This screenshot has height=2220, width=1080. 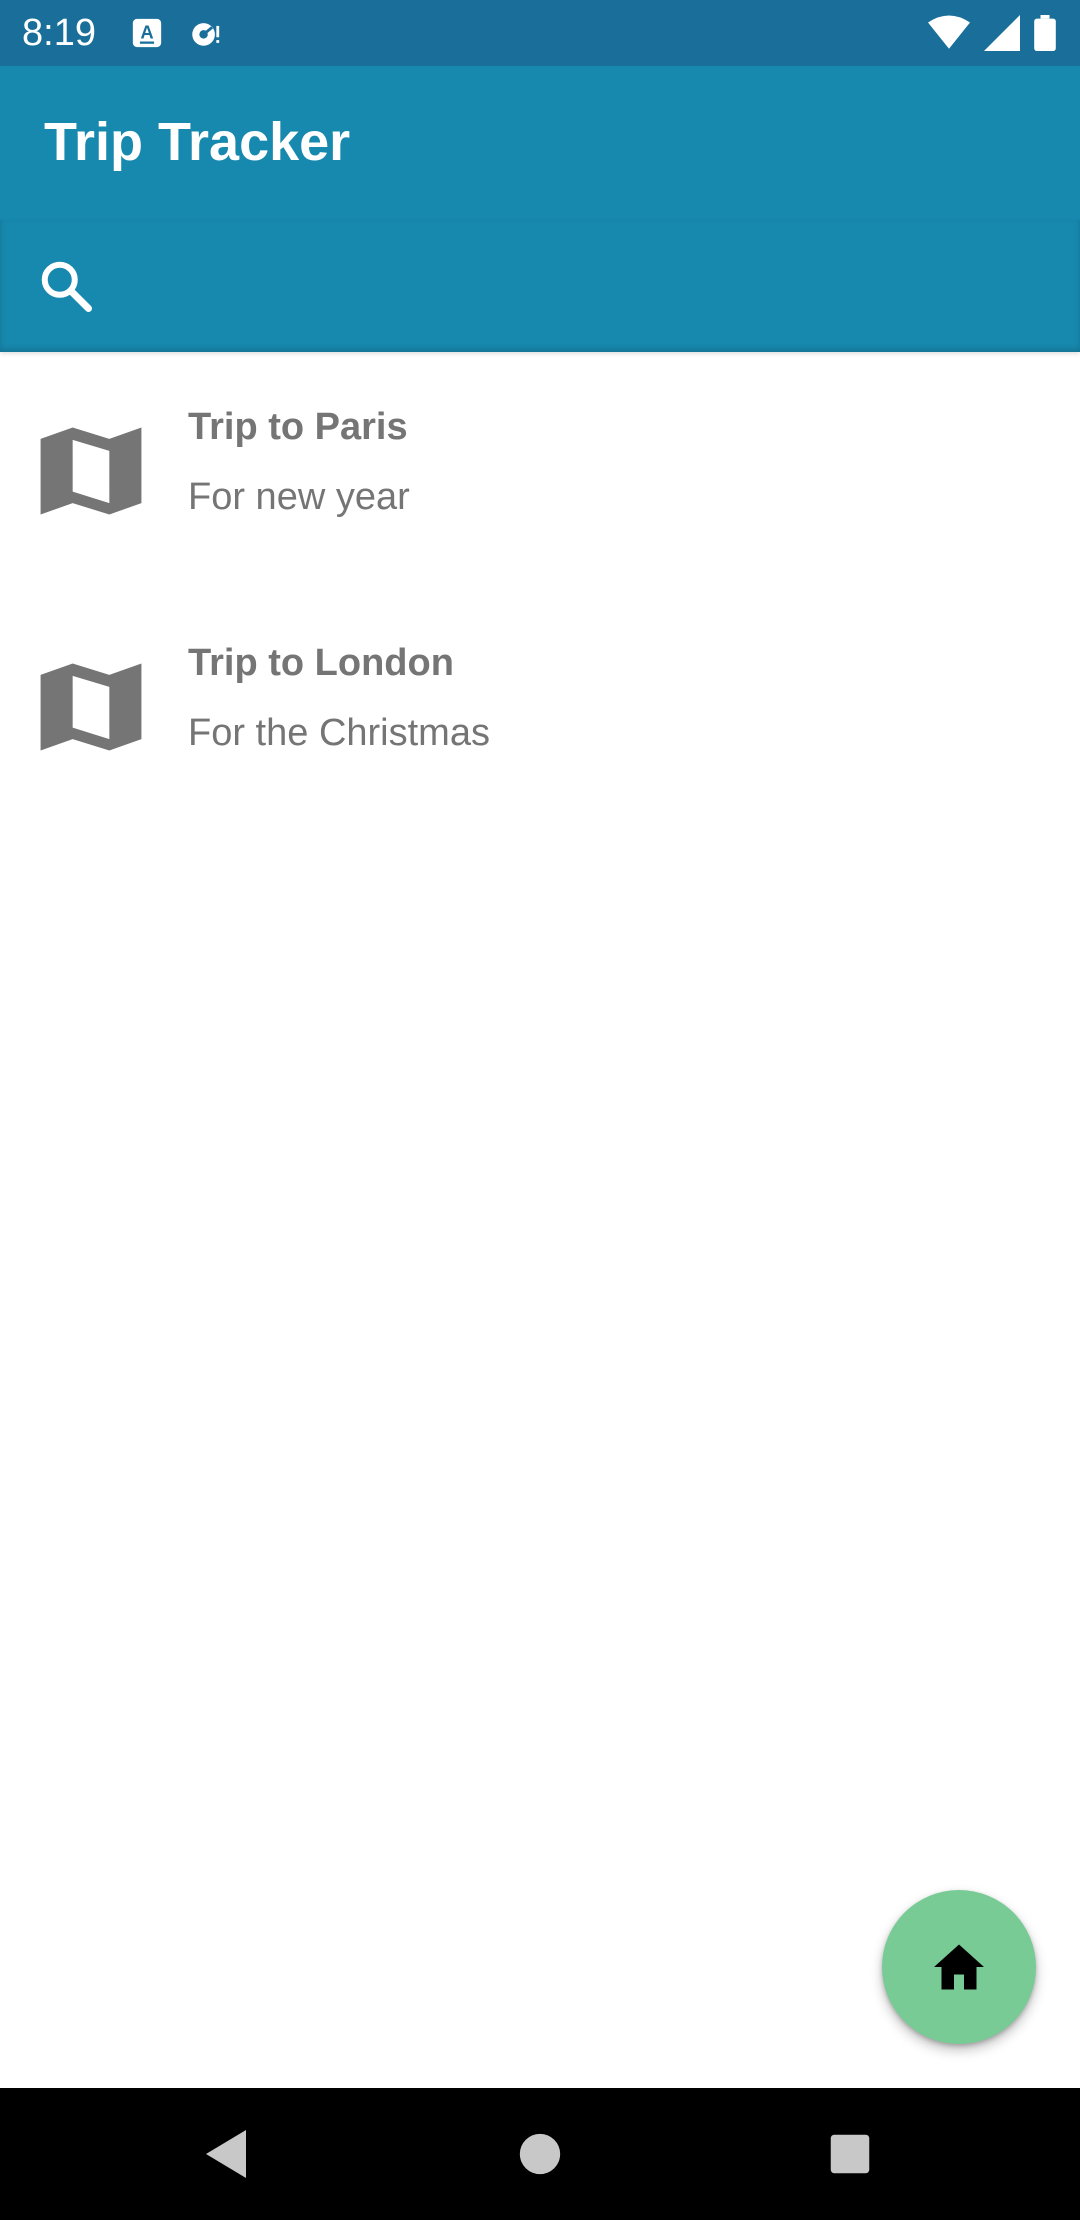 I want to click on home-fab-button, so click(x=959, y=1967).